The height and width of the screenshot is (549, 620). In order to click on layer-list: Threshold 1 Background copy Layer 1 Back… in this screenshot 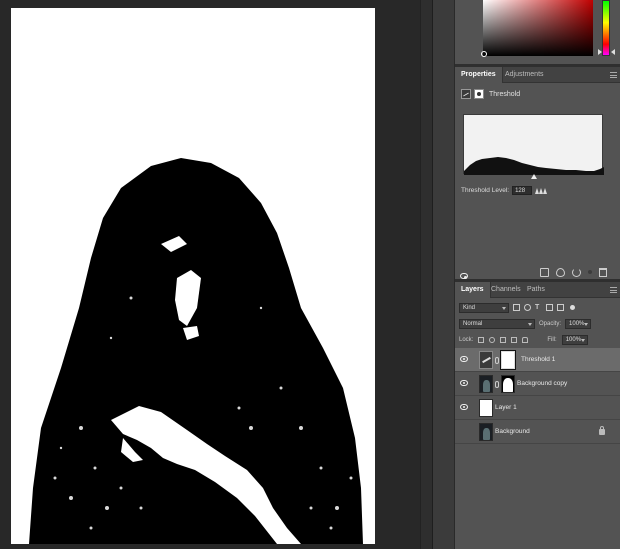, I will do `click(537, 396)`.